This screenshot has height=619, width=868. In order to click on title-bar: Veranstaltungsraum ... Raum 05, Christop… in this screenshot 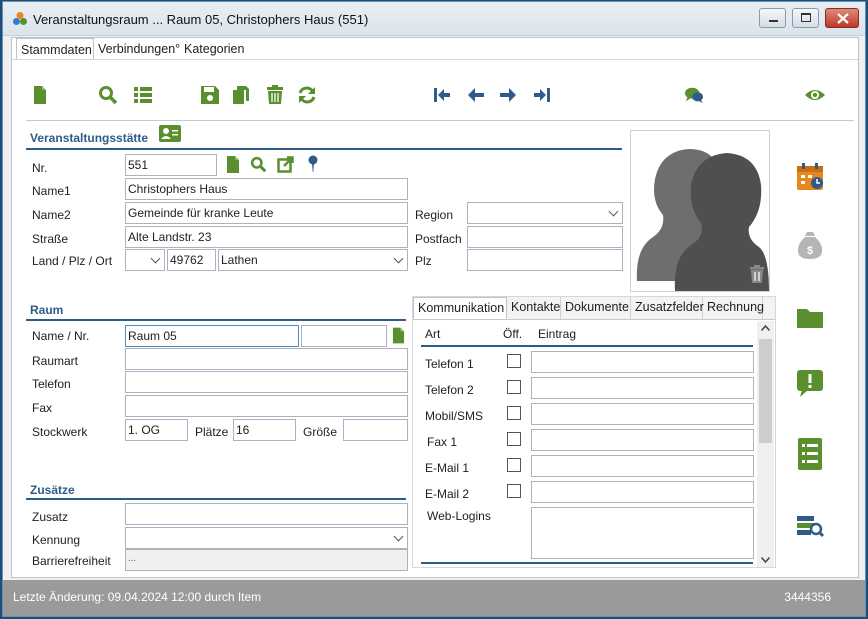, I will do `click(434, 19)`.